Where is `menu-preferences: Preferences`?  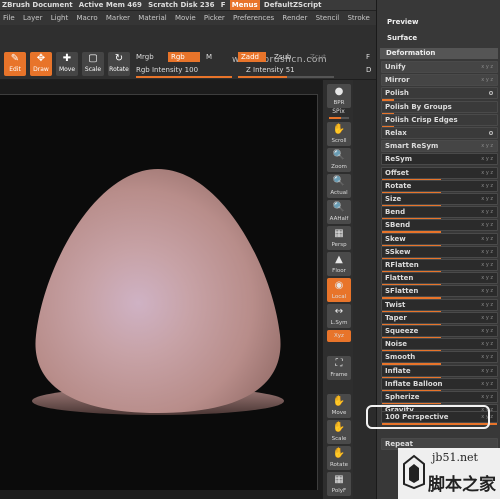
menu-preferences: Preferences is located at coordinates (253, 18).